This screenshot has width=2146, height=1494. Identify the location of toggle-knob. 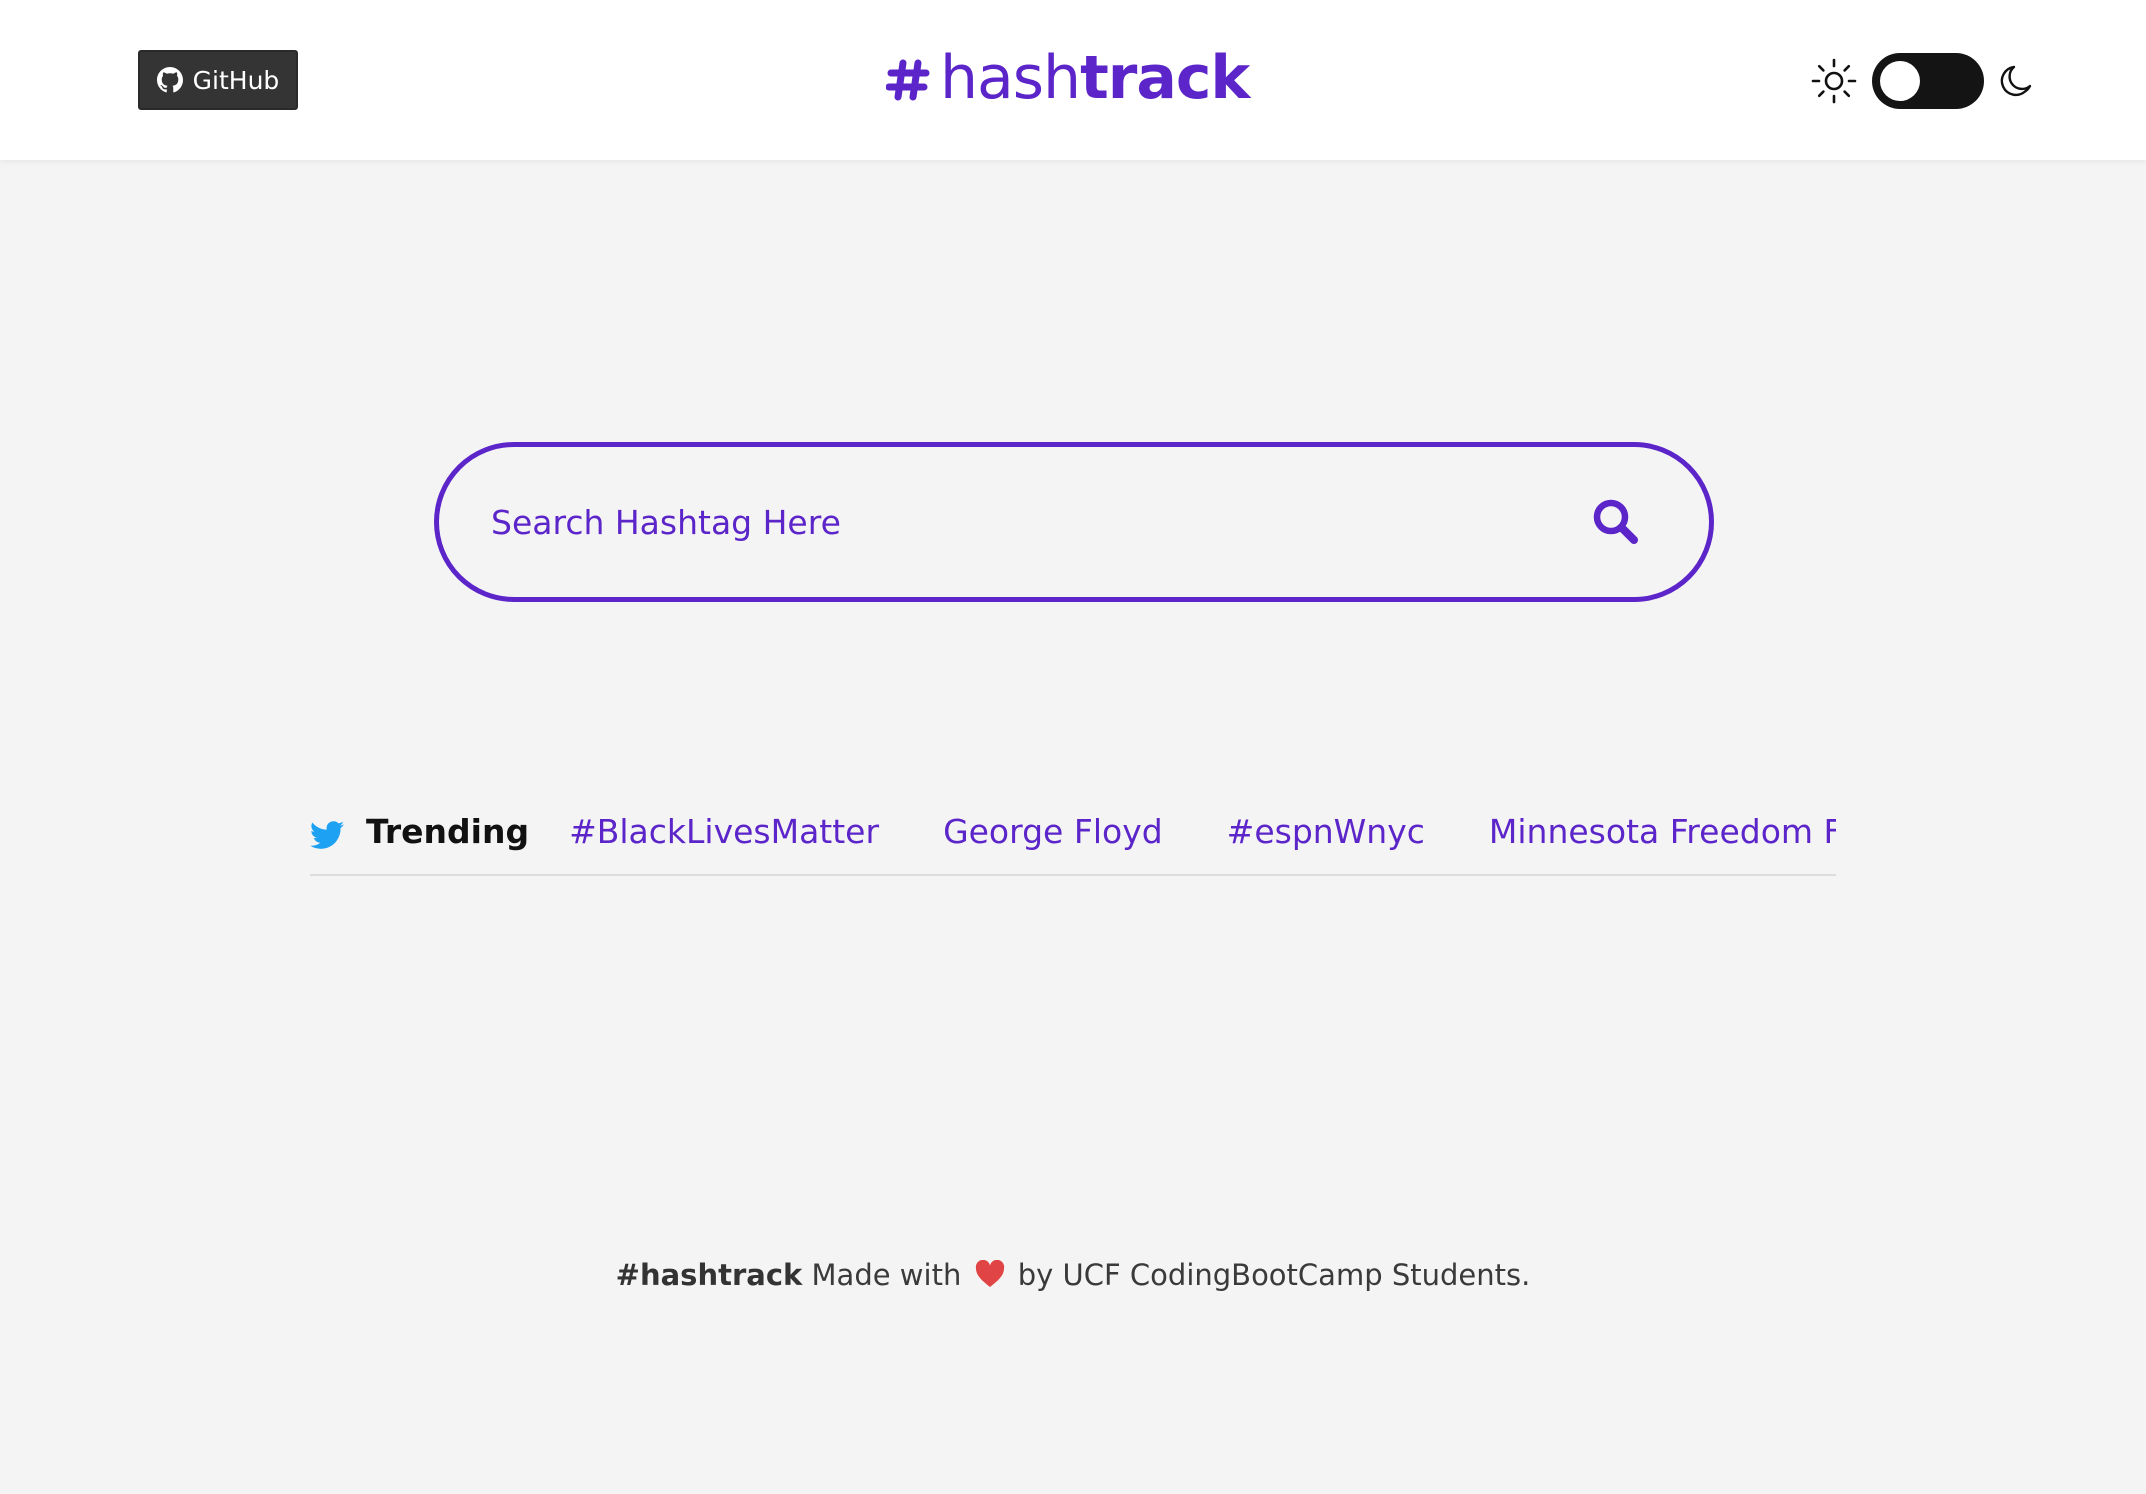
(1900, 81).